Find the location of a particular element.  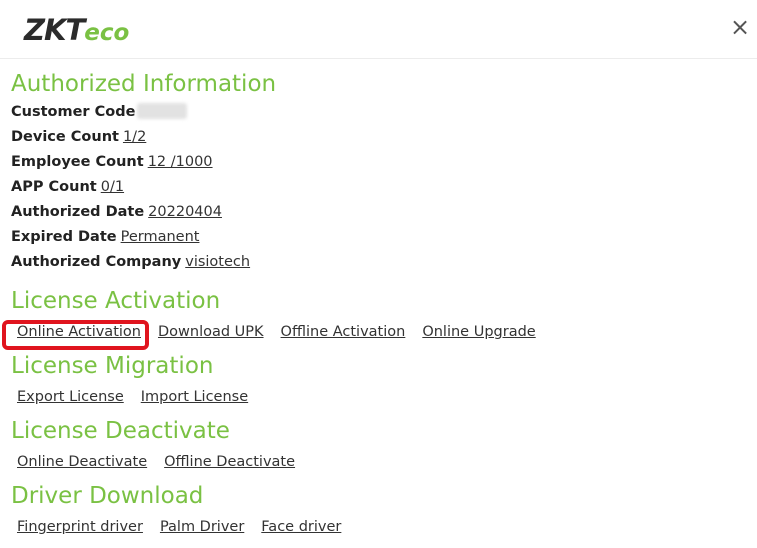

driver-download-links: Fingerprint driver Palm Driver Face driver is located at coordinates (381, 528).